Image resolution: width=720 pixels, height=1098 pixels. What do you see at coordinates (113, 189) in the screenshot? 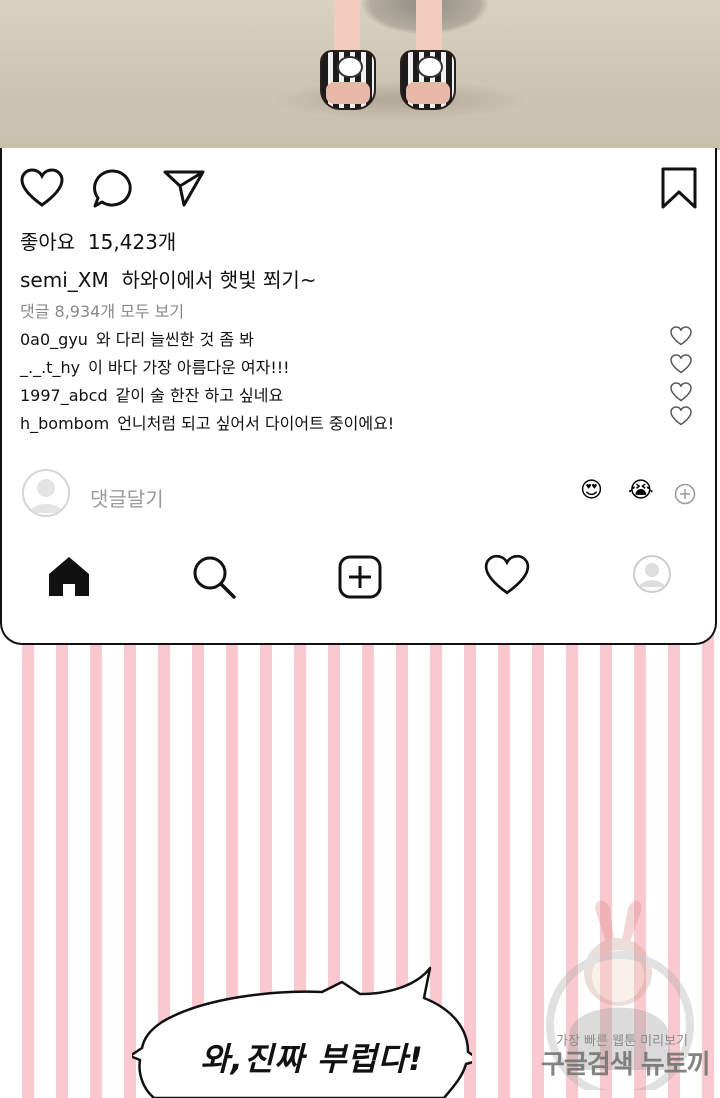
I see `comment-icon` at bounding box center [113, 189].